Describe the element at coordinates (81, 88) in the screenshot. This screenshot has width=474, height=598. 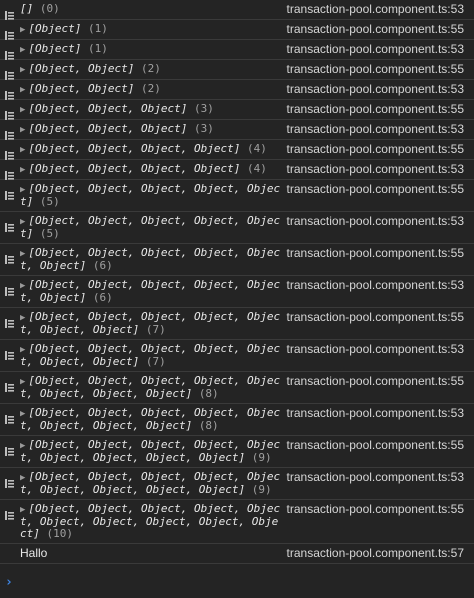
I see `log-array-text: [Object, Object]` at that location.